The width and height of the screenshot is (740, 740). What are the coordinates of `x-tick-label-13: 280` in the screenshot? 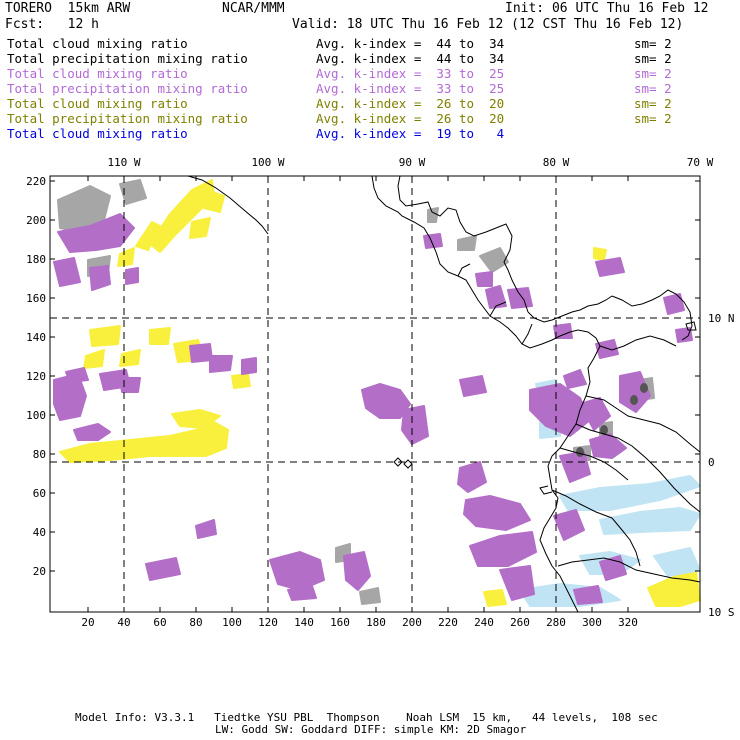 It's located at (556, 622).